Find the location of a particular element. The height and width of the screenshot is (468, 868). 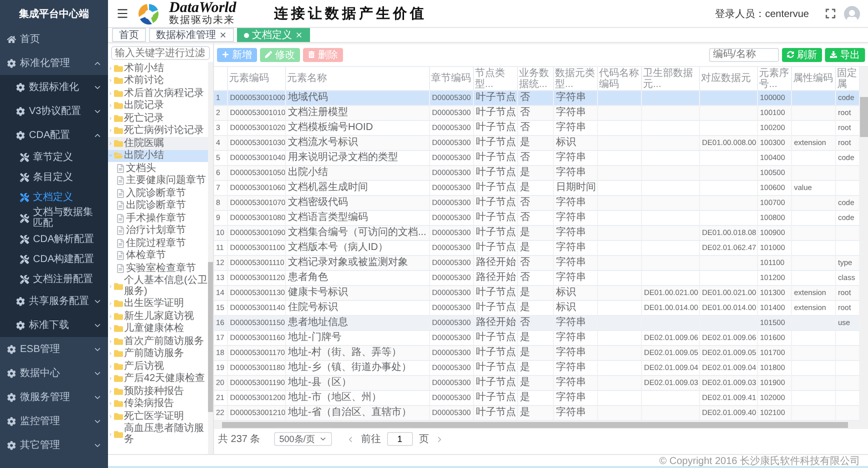

tree-item: 产后访视 is located at coordinates (158, 366).